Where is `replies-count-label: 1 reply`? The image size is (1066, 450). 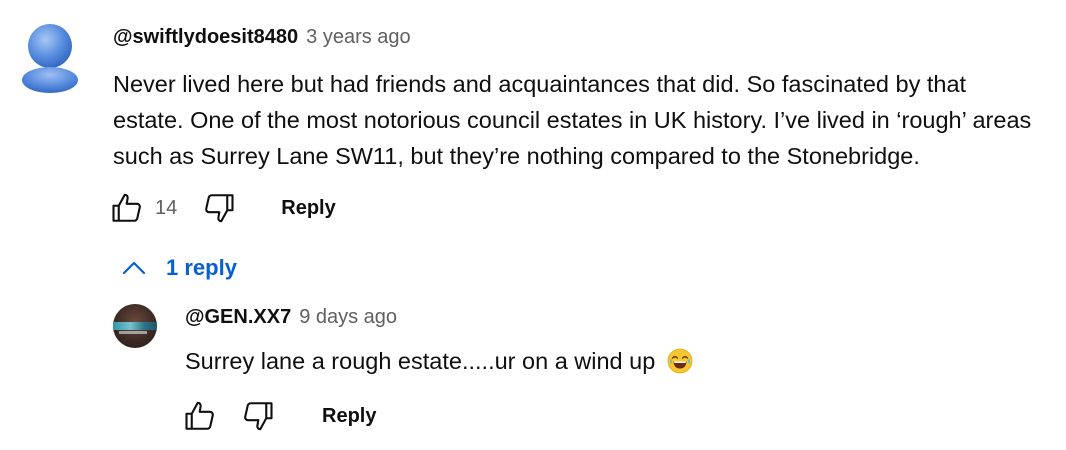
replies-count-label: 1 reply is located at coordinates (201, 267).